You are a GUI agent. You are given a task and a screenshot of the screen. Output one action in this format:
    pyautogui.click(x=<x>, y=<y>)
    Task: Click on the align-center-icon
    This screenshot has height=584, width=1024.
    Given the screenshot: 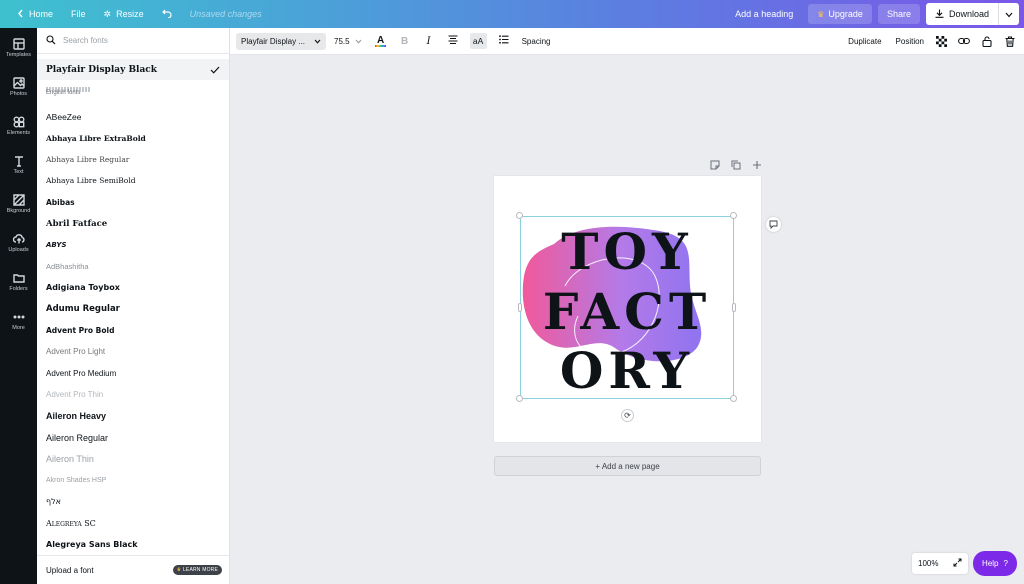 What is the action you would take?
    pyautogui.click(x=453, y=41)
    